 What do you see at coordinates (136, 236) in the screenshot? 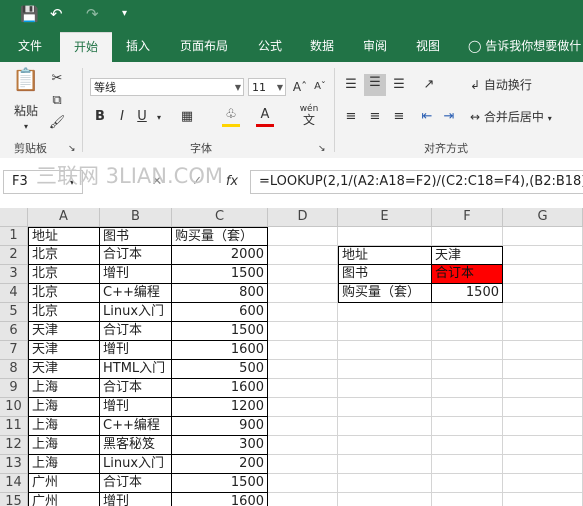
I see `table-header-cell: 图书` at bounding box center [136, 236].